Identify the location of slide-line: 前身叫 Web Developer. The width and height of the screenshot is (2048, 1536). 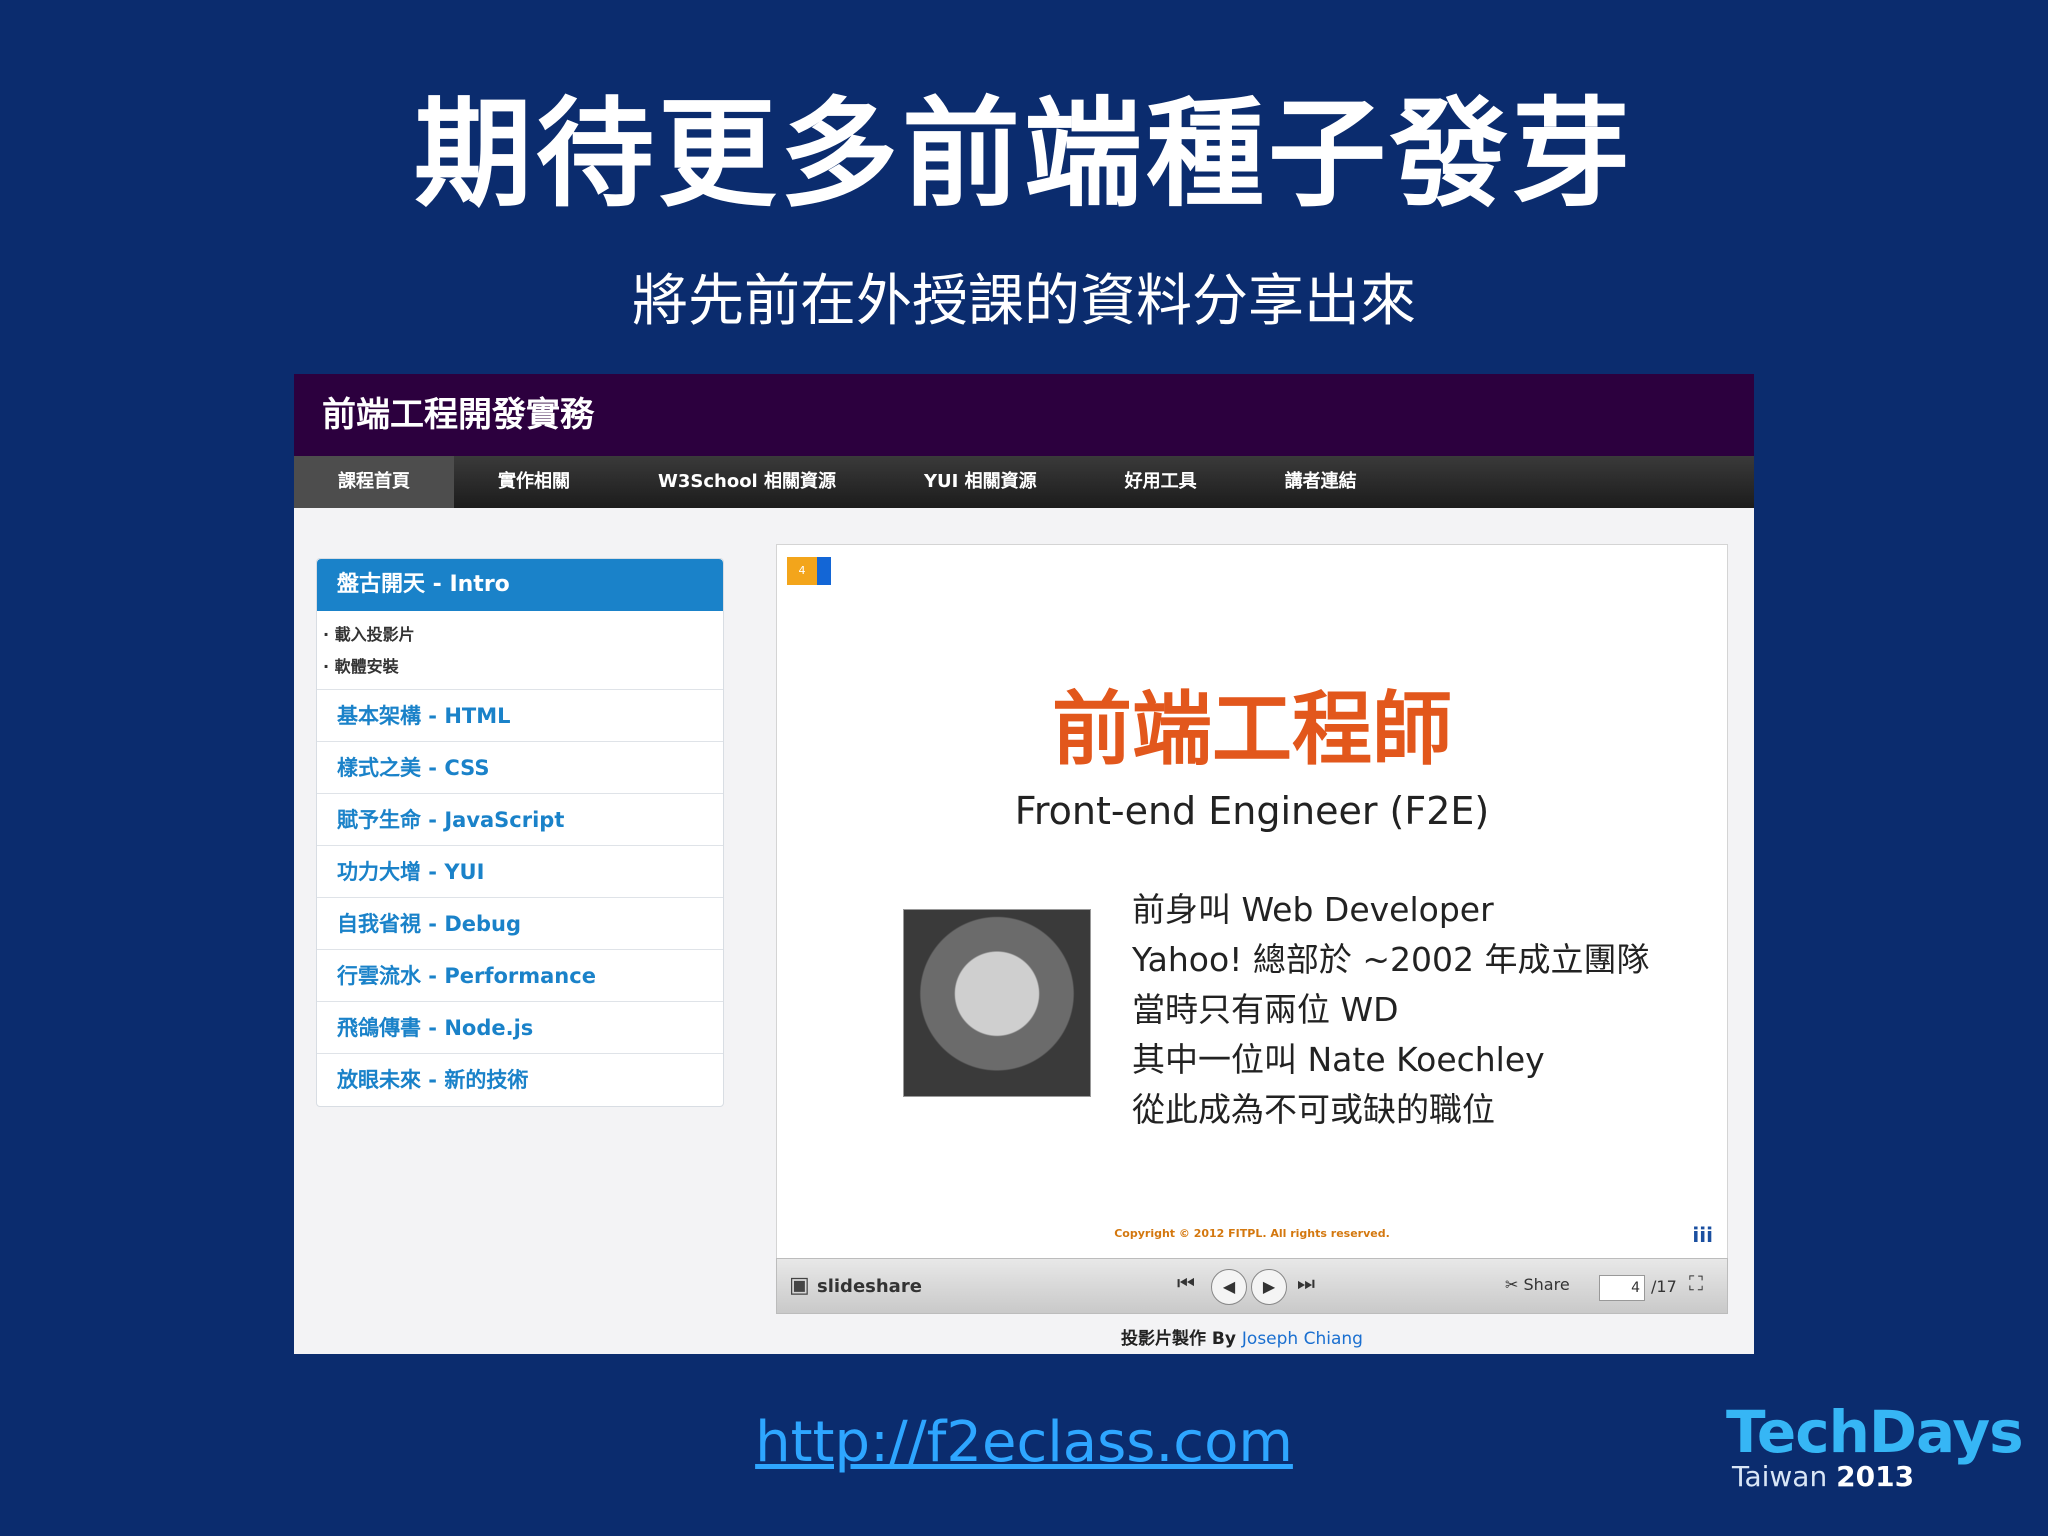
(1313, 909).